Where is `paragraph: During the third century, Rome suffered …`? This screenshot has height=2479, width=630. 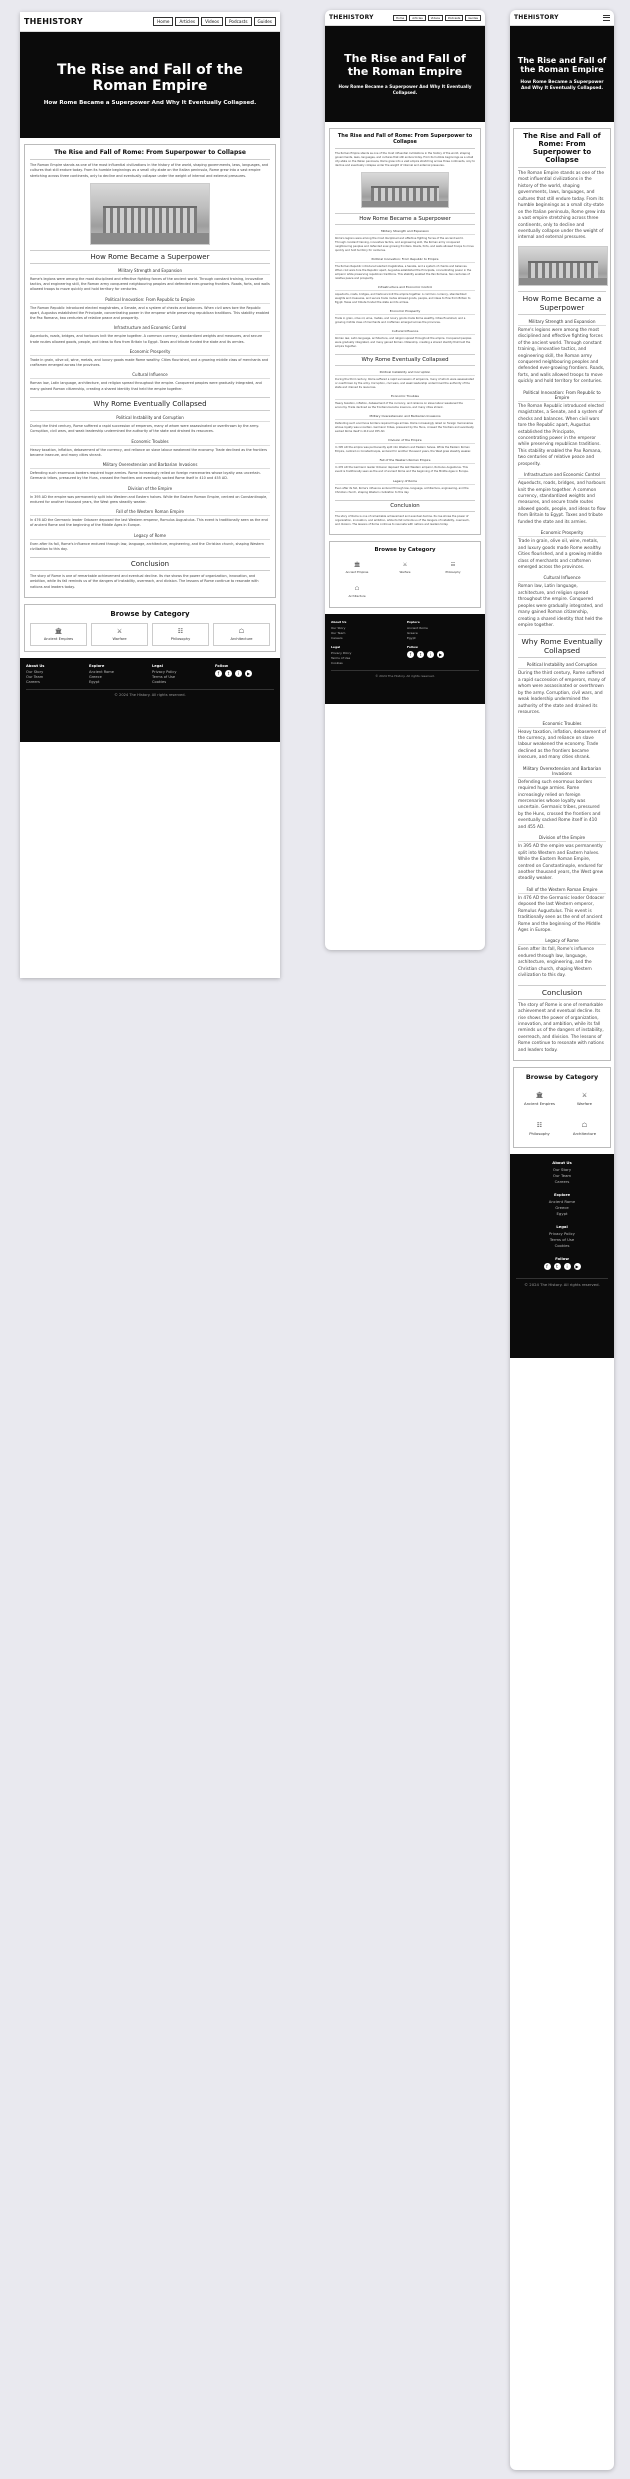
paragraph: During the third century, Rome suffered … is located at coordinates (144, 428).